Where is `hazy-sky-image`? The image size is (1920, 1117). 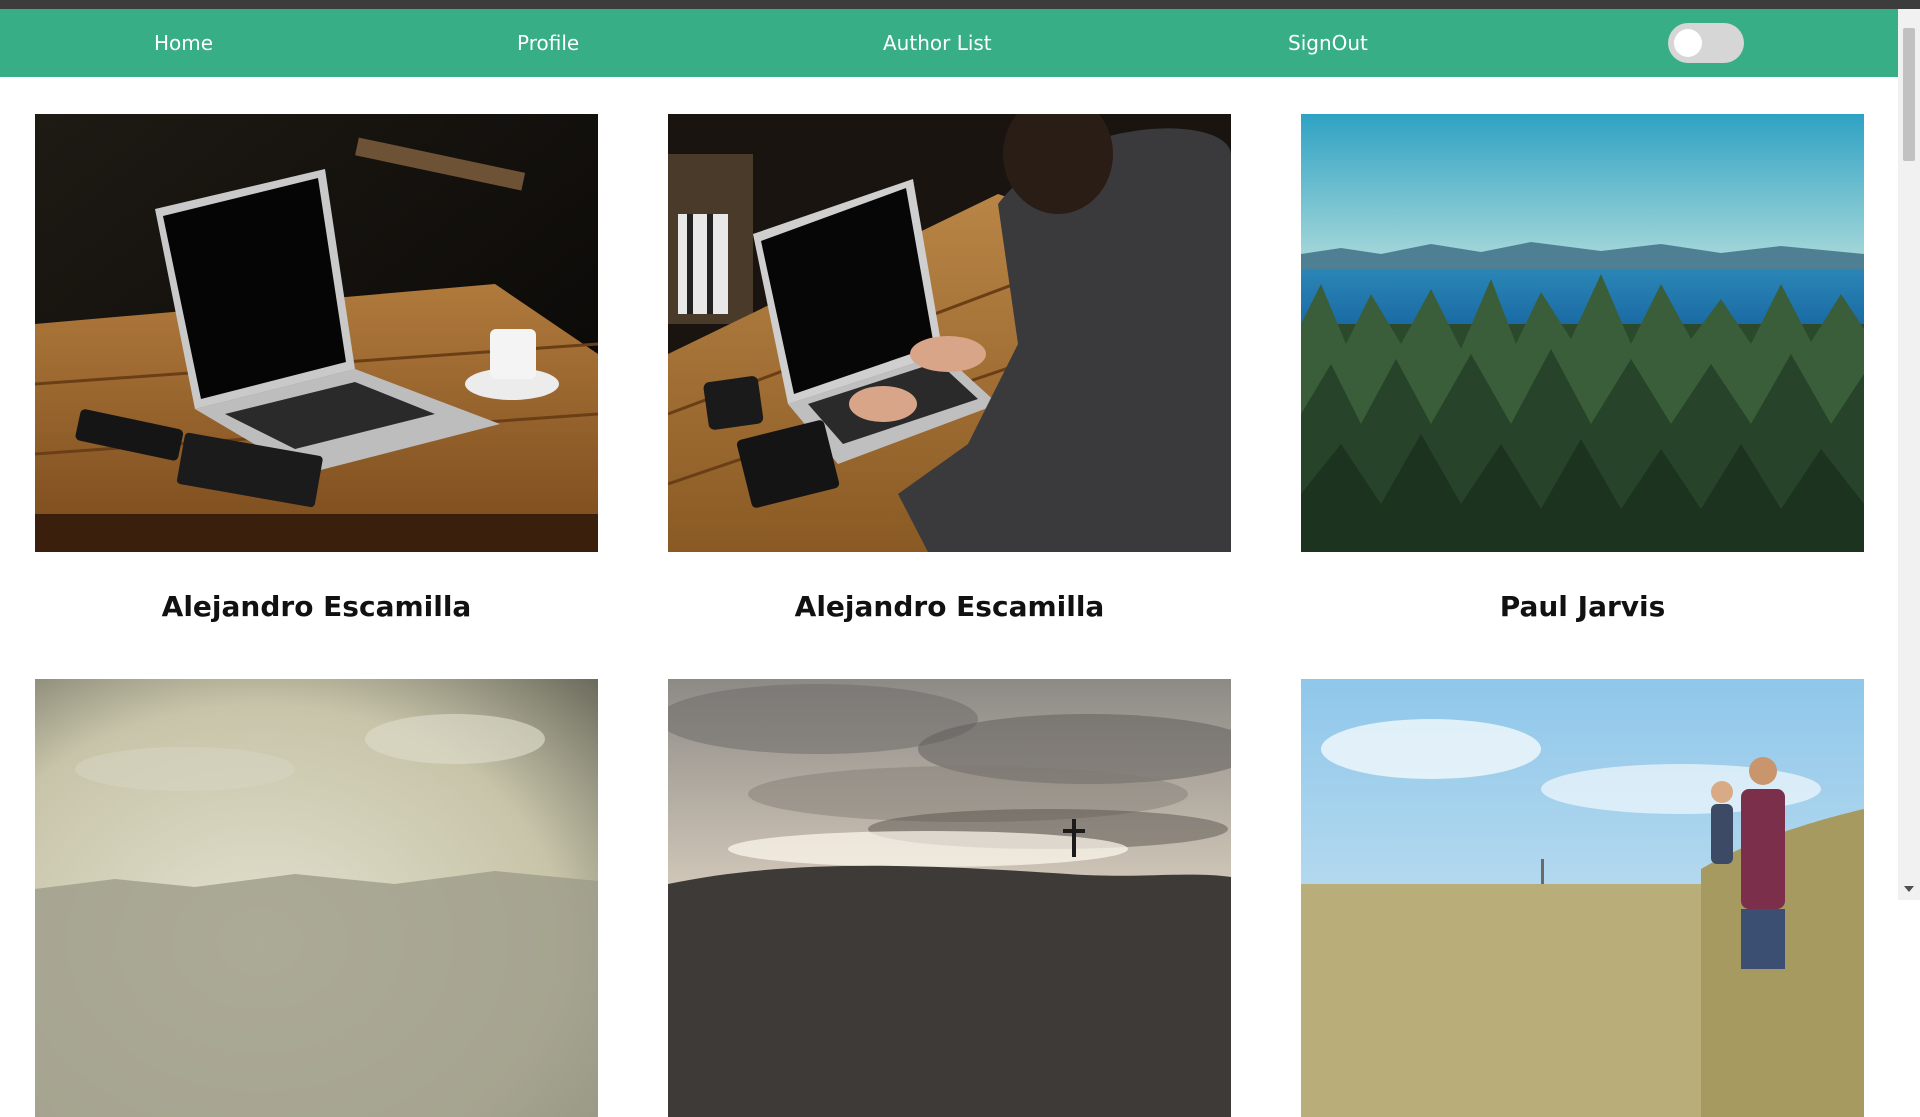 hazy-sky-image is located at coordinates (316, 898).